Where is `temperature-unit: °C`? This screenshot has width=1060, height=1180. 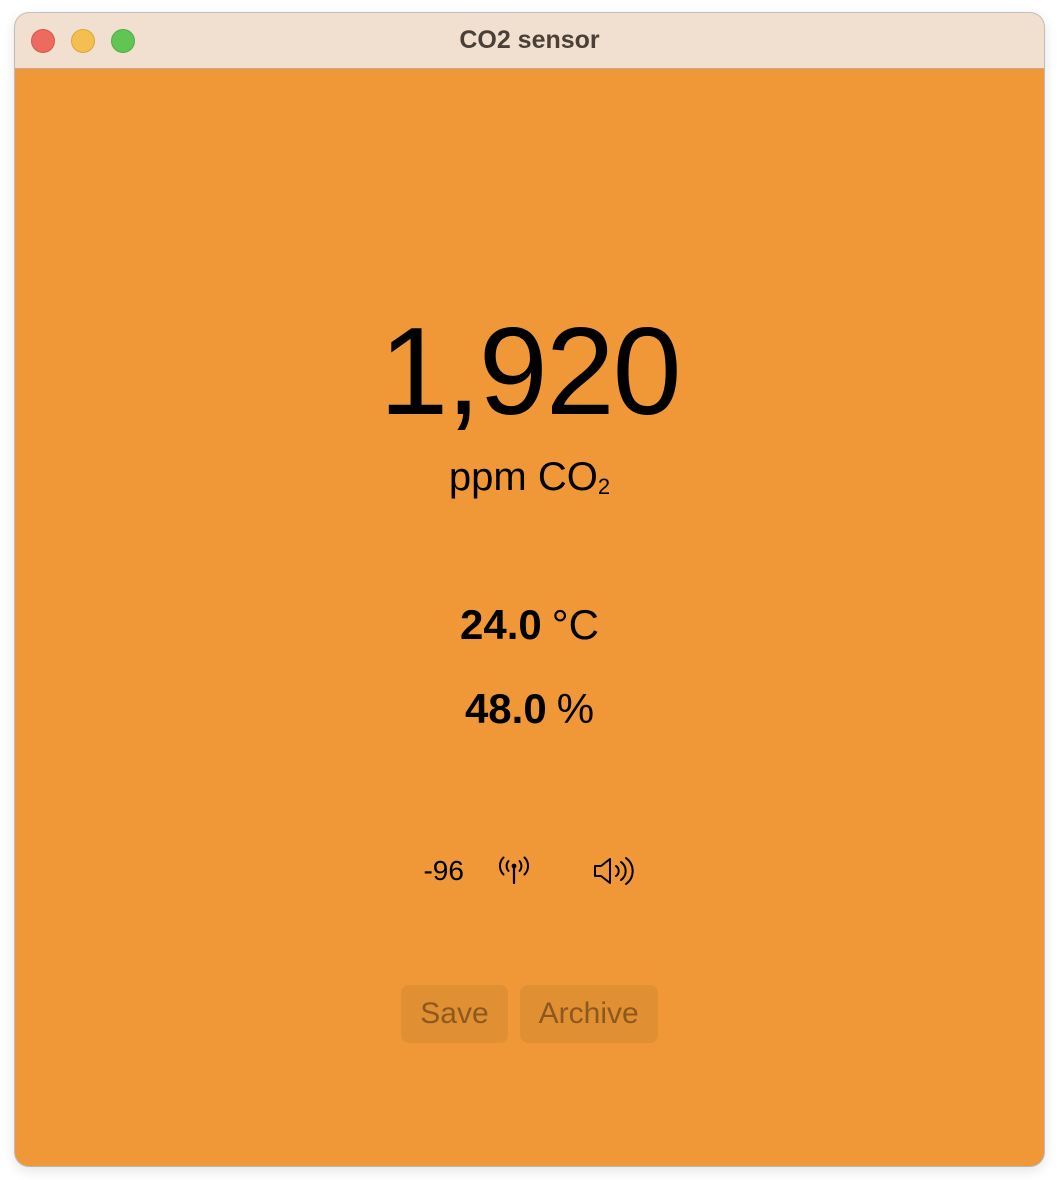 temperature-unit: °C is located at coordinates (575, 624).